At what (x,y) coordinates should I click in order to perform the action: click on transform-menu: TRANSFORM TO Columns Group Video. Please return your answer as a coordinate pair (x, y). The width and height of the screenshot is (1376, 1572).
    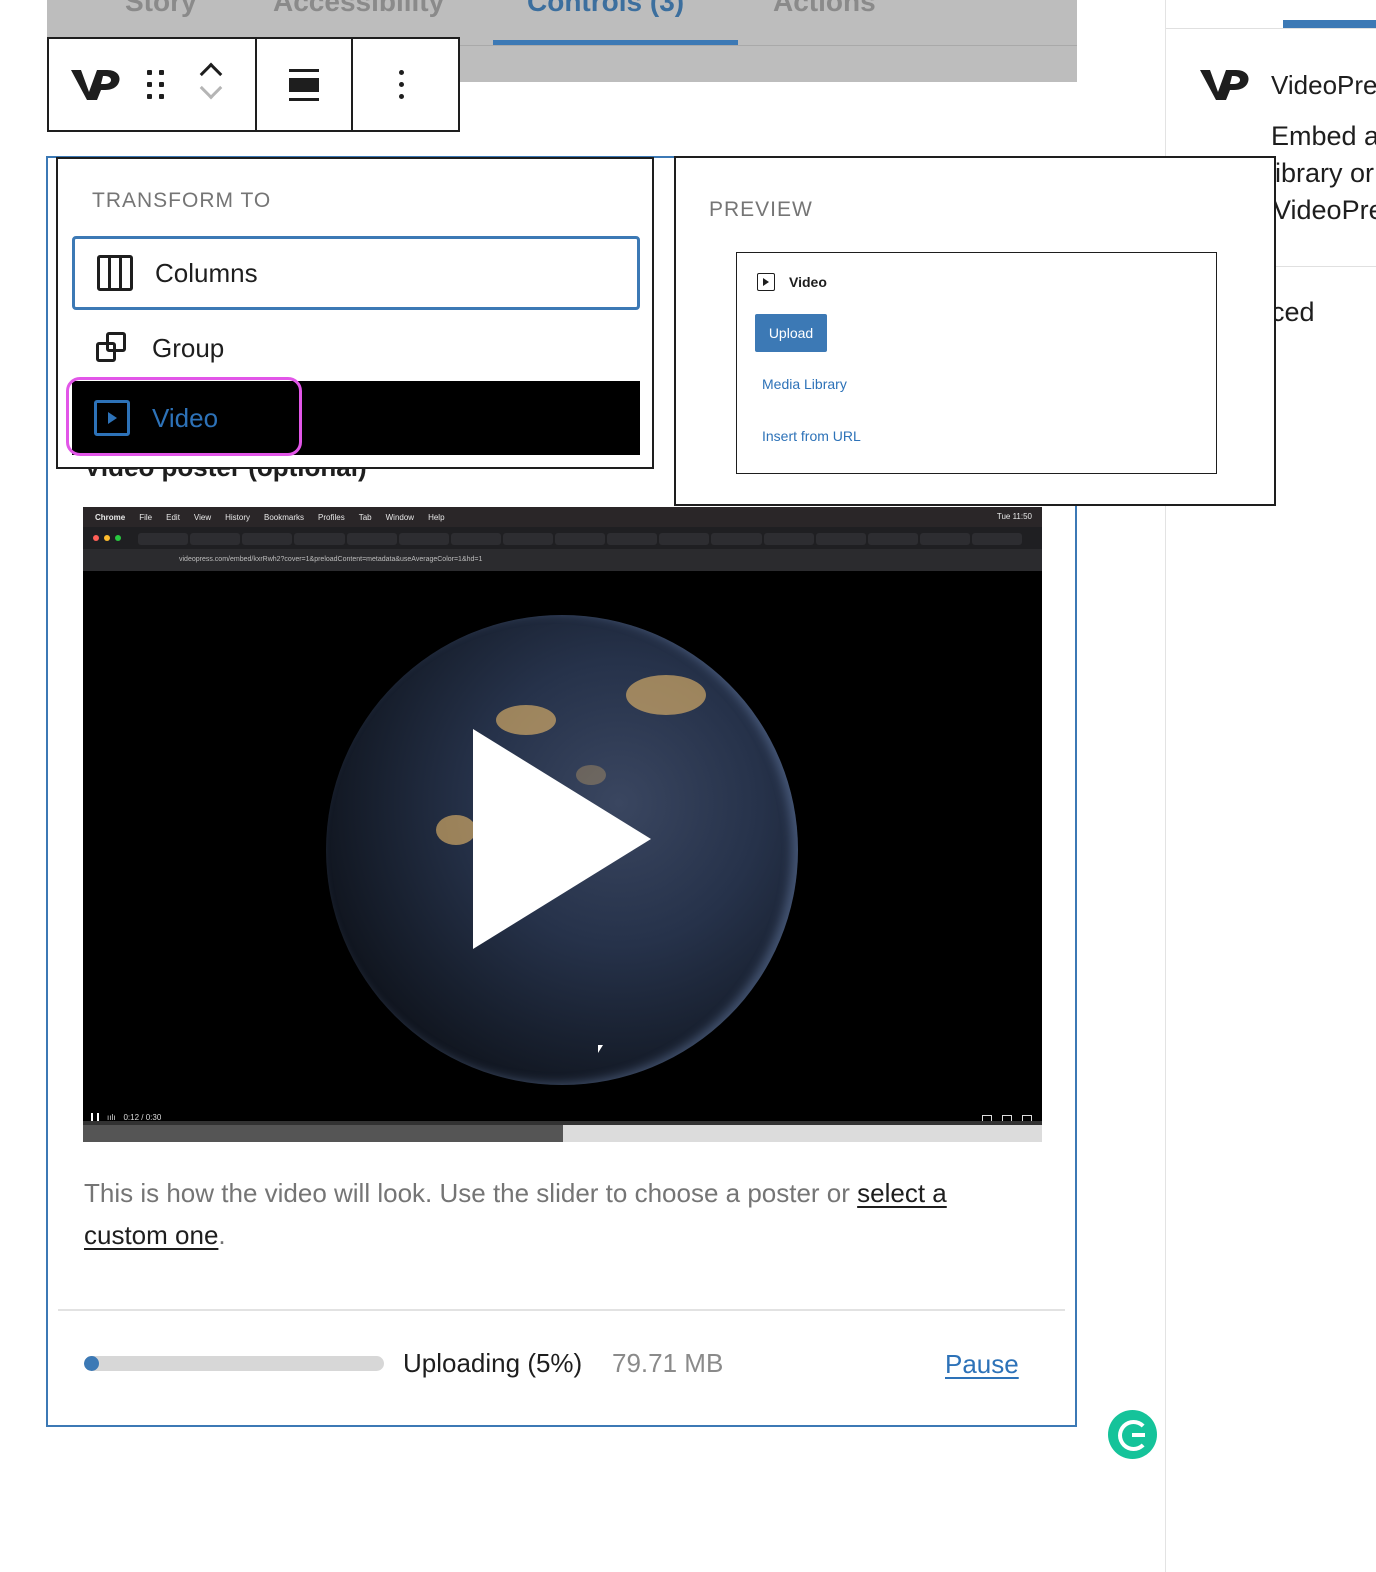
    Looking at the image, I should click on (355, 313).